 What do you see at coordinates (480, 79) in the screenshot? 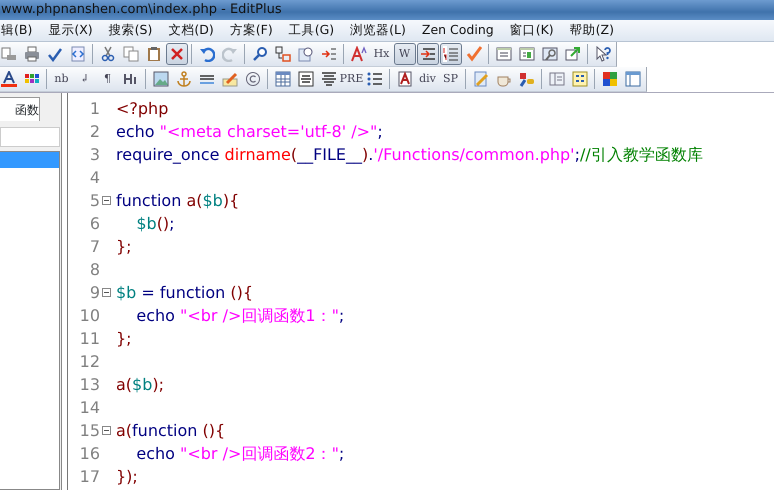
I see `page-pencil-icon` at bounding box center [480, 79].